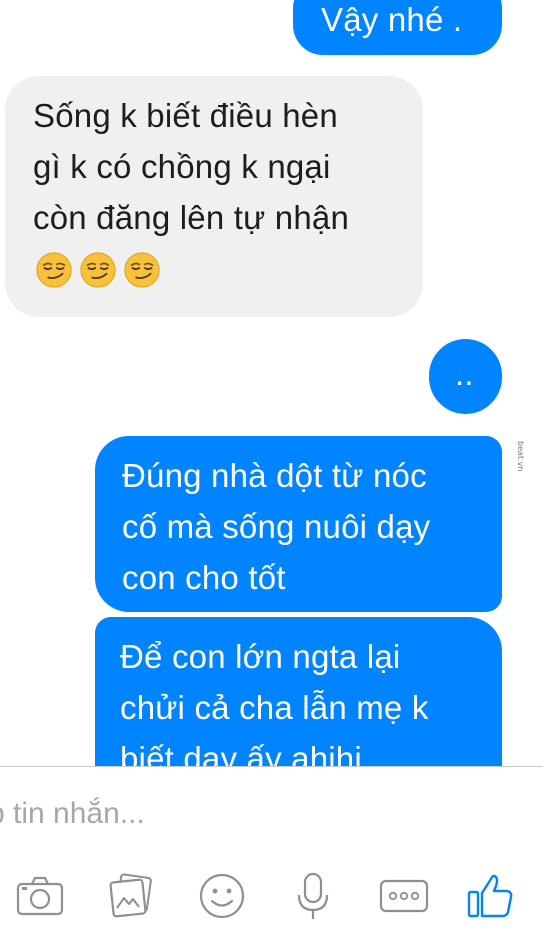  Describe the element at coordinates (276, 526) in the screenshot. I see `message-line: cố mà sống nuôi dạy` at that location.